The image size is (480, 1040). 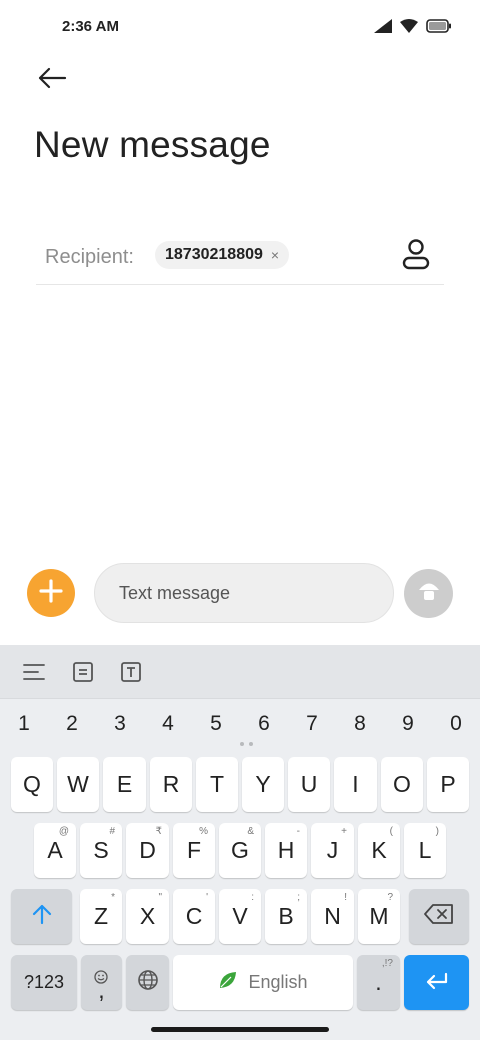 What do you see at coordinates (160, 897) in the screenshot?
I see `key-hint: "` at bounding box center [160, 897].